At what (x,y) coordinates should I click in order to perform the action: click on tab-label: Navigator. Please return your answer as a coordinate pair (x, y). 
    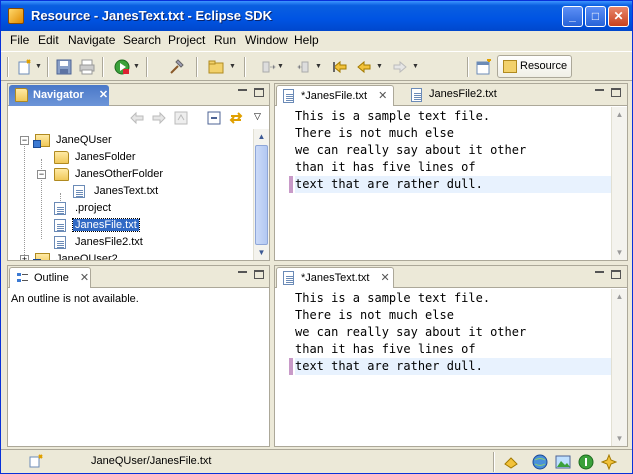
    Looking at the image, I should click on (58, 95).